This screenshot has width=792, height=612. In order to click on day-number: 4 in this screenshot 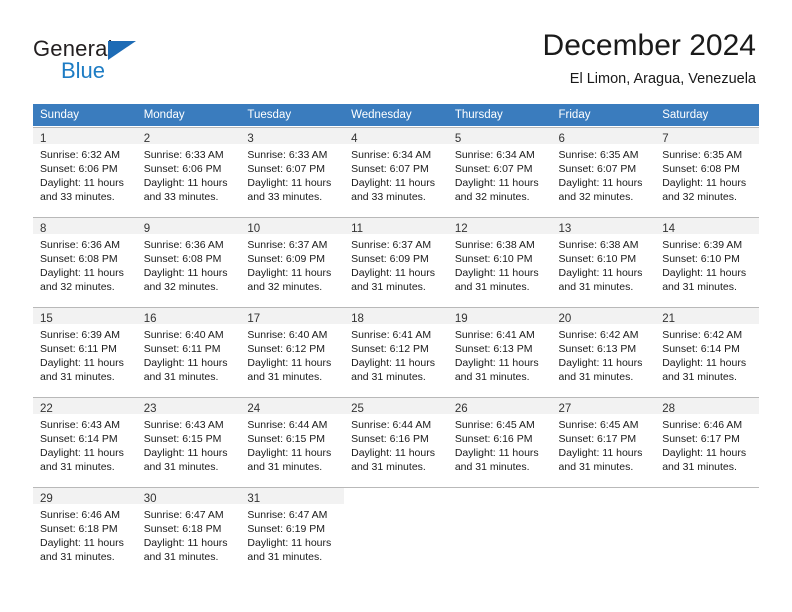, I will do `click(354, 139)`.